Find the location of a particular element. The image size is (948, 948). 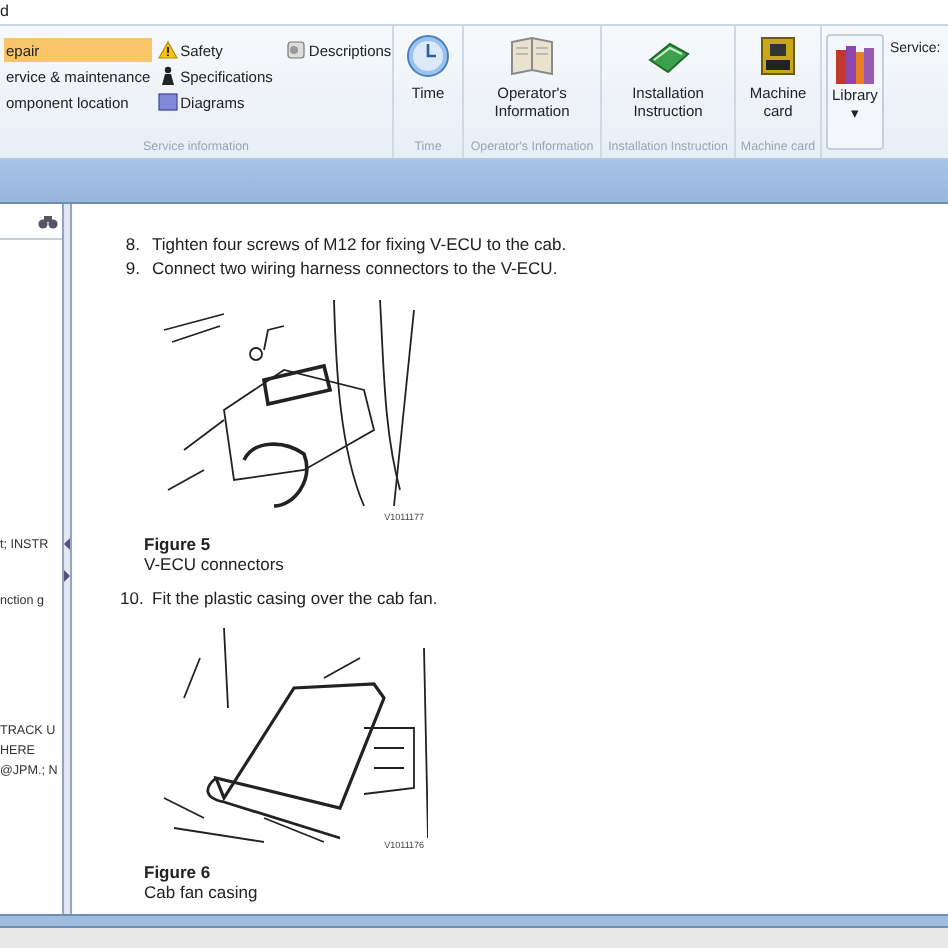

binoculars-icon is located at coordinates (48, 221).